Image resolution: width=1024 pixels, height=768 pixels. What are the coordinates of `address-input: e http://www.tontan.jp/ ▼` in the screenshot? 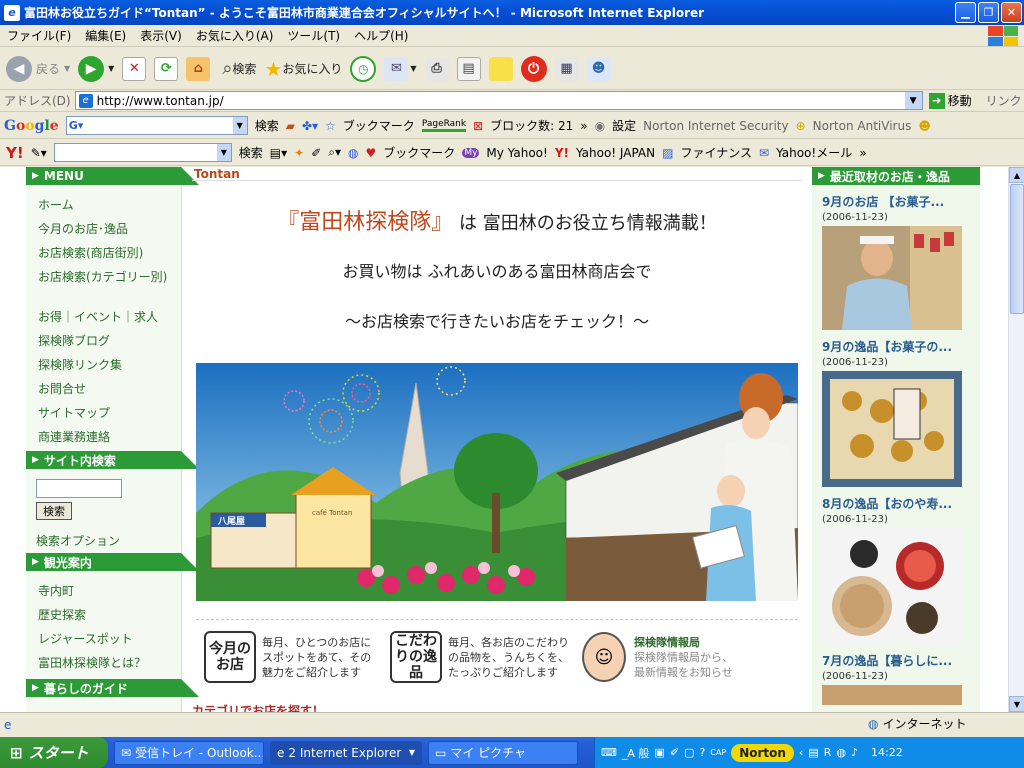 It's located at (498, 100).